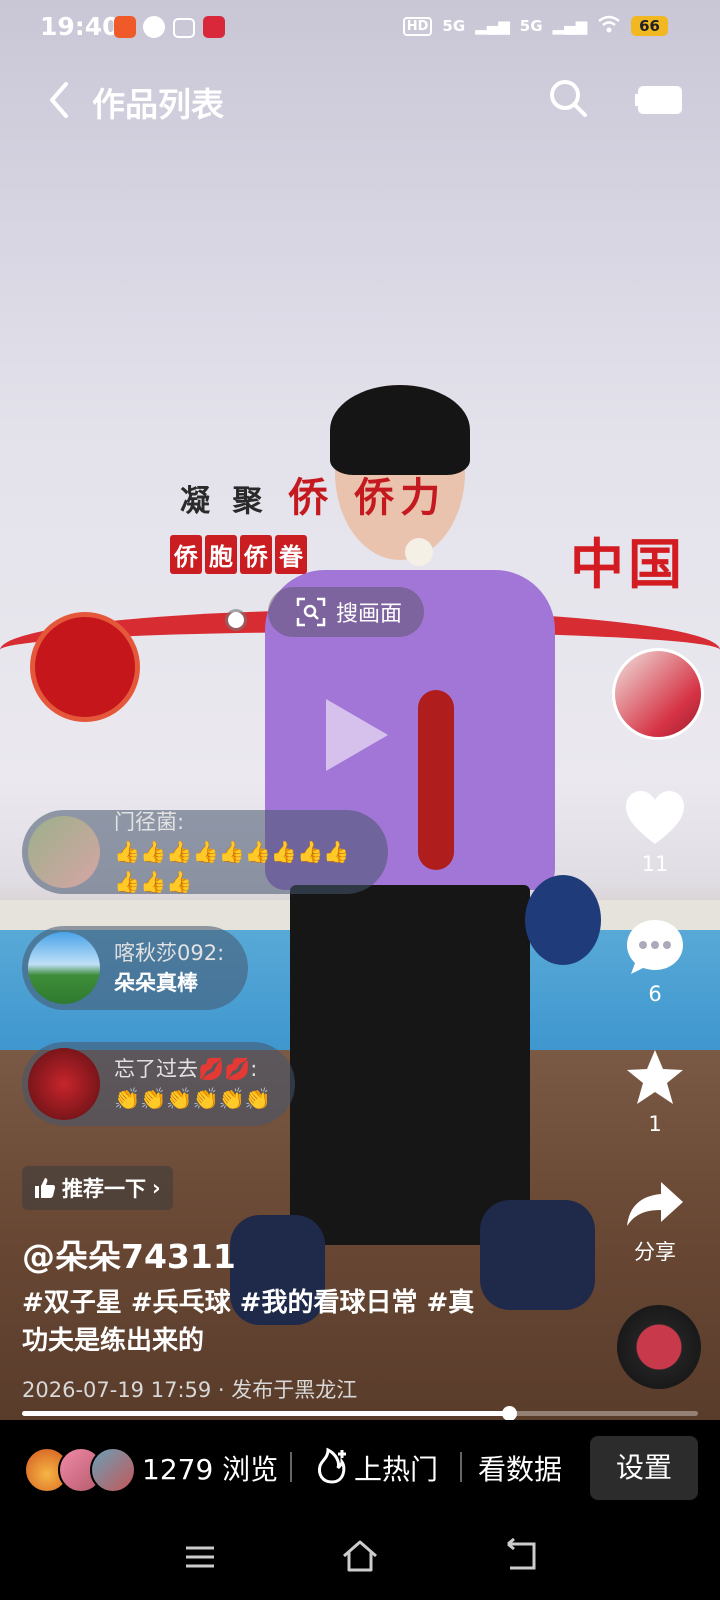 The image size is (720, 1600). I want to click on comment-count: 6, so click(655, 994).